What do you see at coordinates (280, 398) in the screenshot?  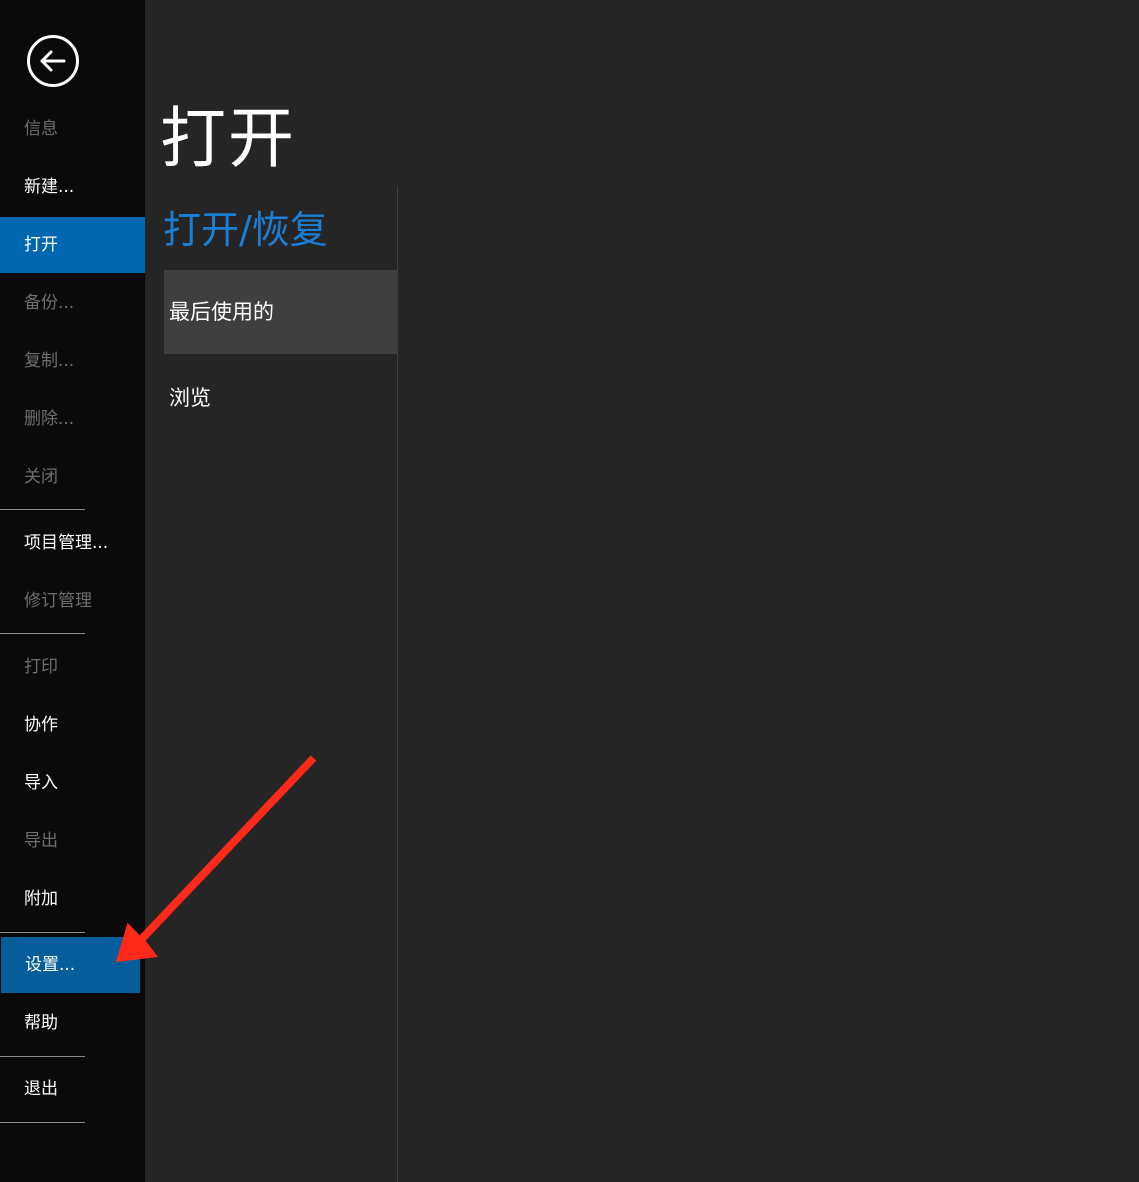 I see `open-option-browse: 浏览` at bounding box center [280, 398].